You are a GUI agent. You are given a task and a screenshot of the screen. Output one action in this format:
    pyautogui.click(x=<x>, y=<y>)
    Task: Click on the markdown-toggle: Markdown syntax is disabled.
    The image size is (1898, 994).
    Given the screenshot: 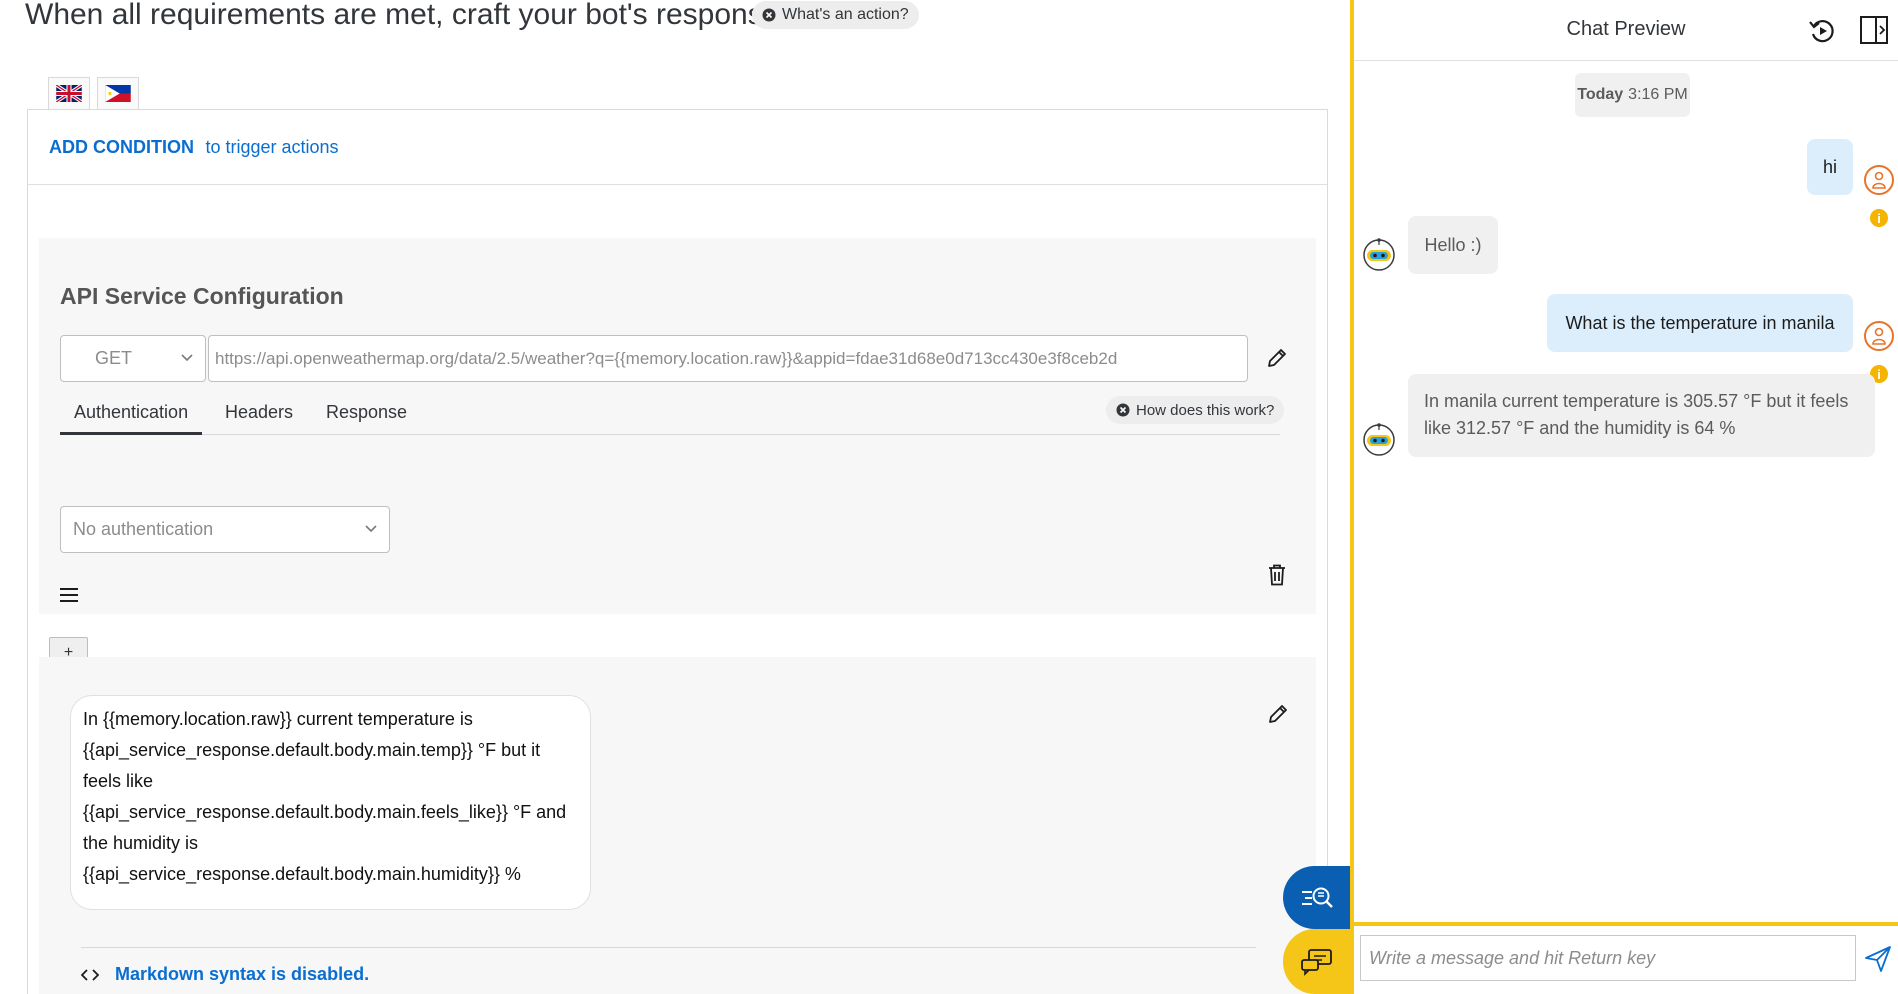 What is the action you would take?
    pyautogui.click(x=225, y=974)
    